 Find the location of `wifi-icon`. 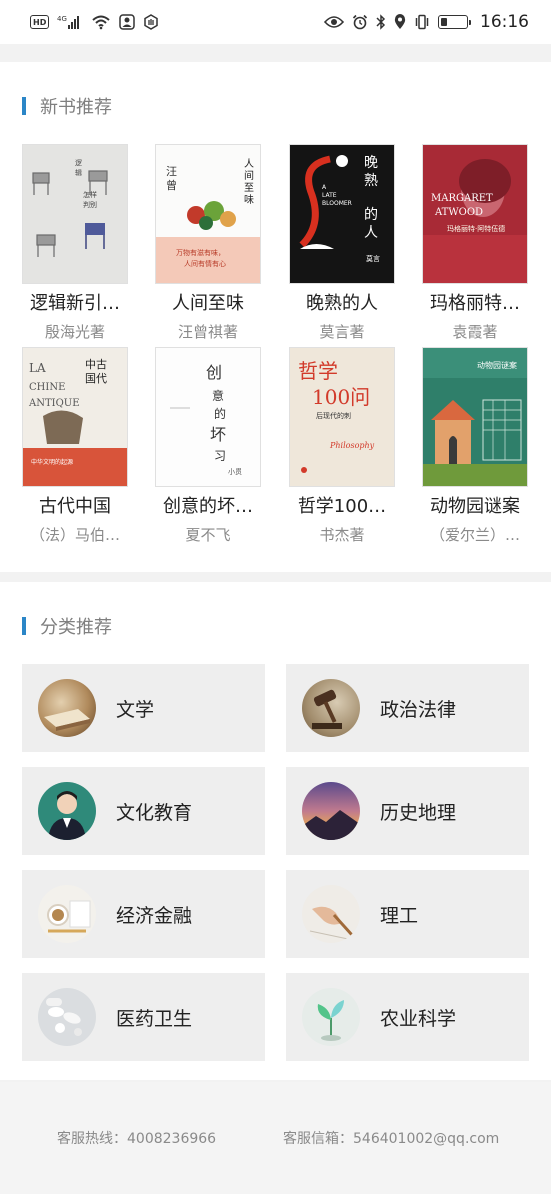

wifi-icon is located at coordinates (101, 22).